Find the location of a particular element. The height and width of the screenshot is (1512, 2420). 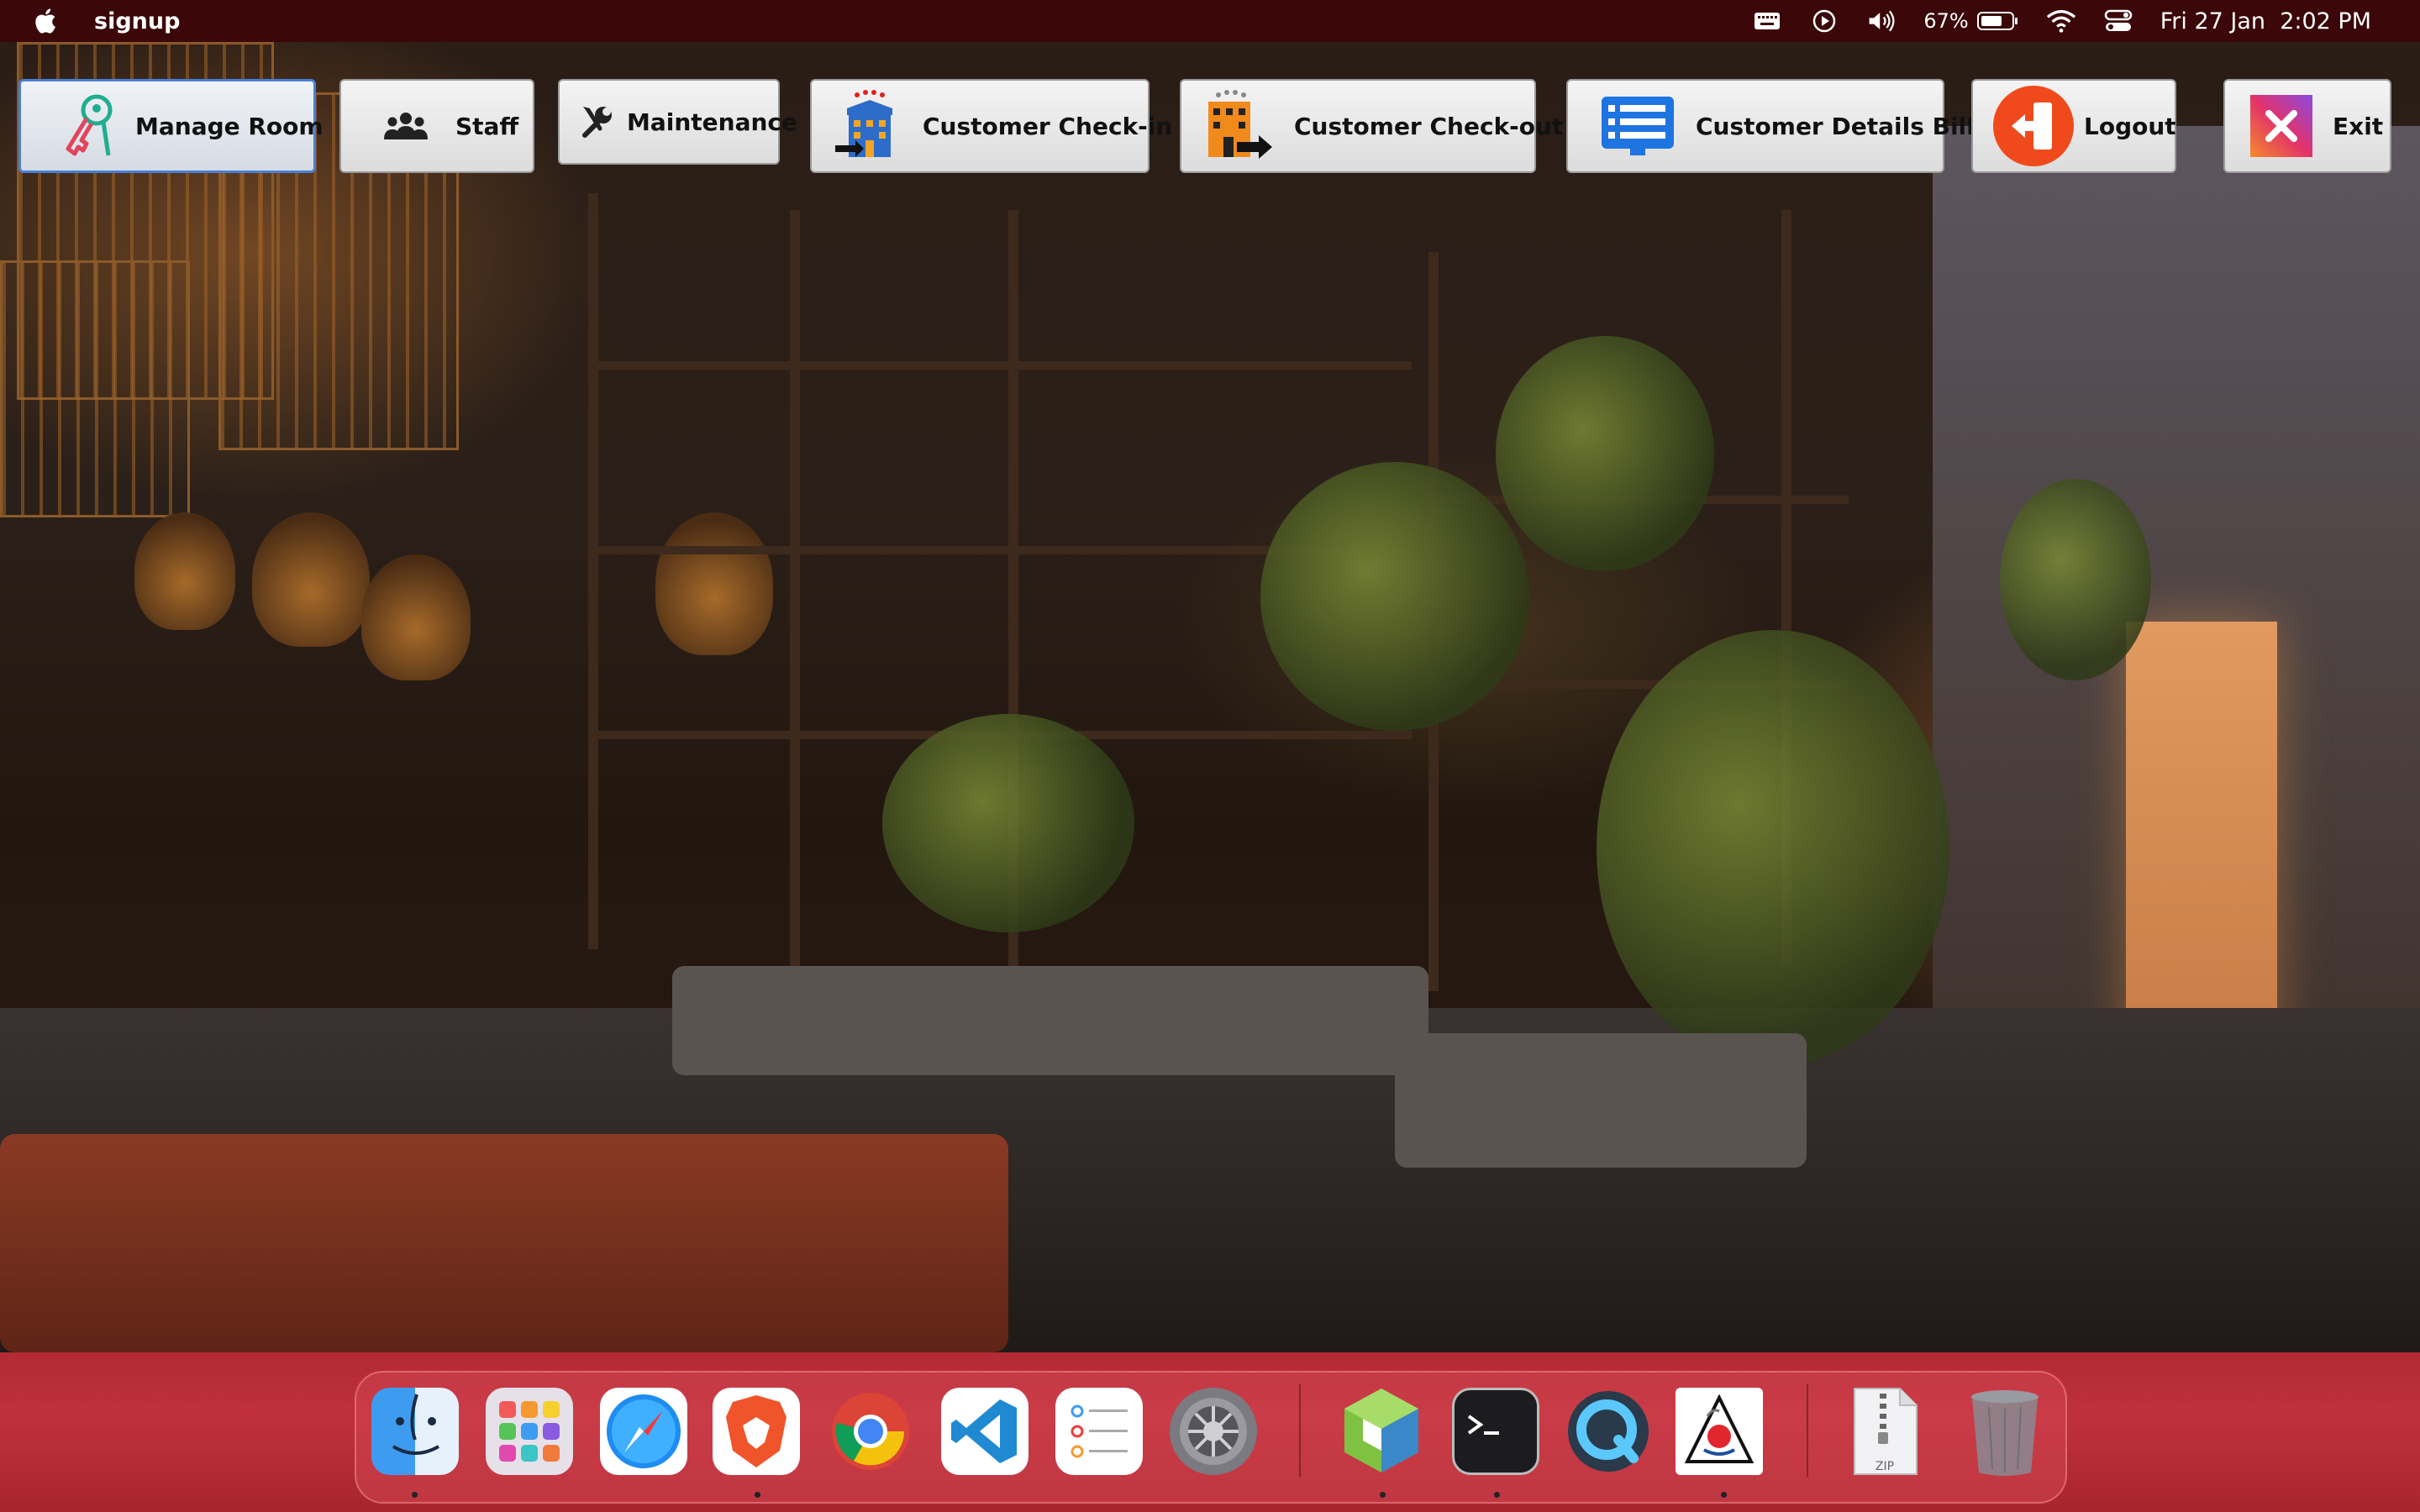

zip-archive-icon: ZIP is located at coordinates (1884, 1431).